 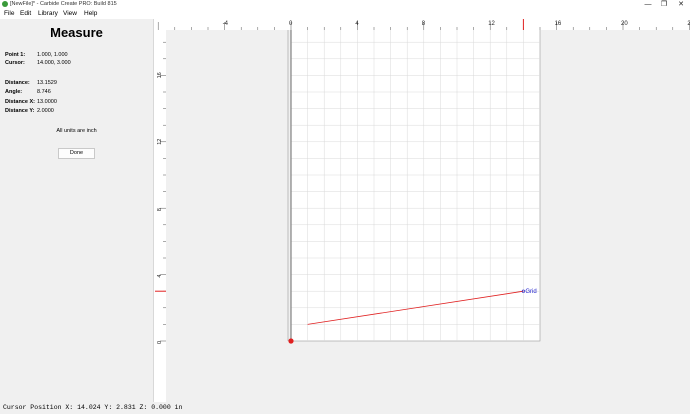 What do you see at coordinates (160, 342) in the screenshot?
I see `ruler-y-label: 0` at bounding box center [160, 342].